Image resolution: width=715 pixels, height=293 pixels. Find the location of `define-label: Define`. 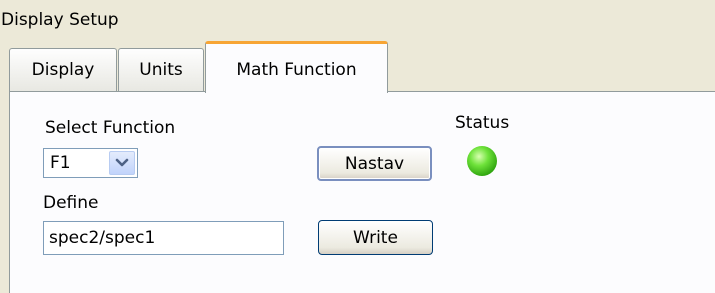

define-label: Define is located at coordinates (71, 203).